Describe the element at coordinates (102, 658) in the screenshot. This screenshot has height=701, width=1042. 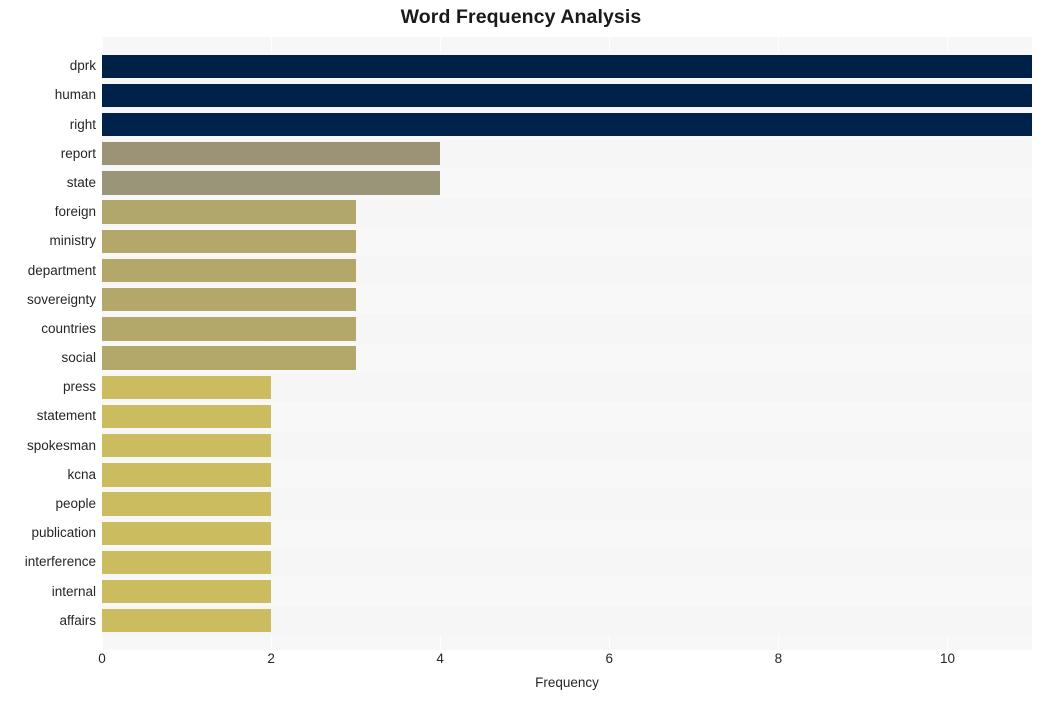
I see `x-tick-label-0: 0` at that location.